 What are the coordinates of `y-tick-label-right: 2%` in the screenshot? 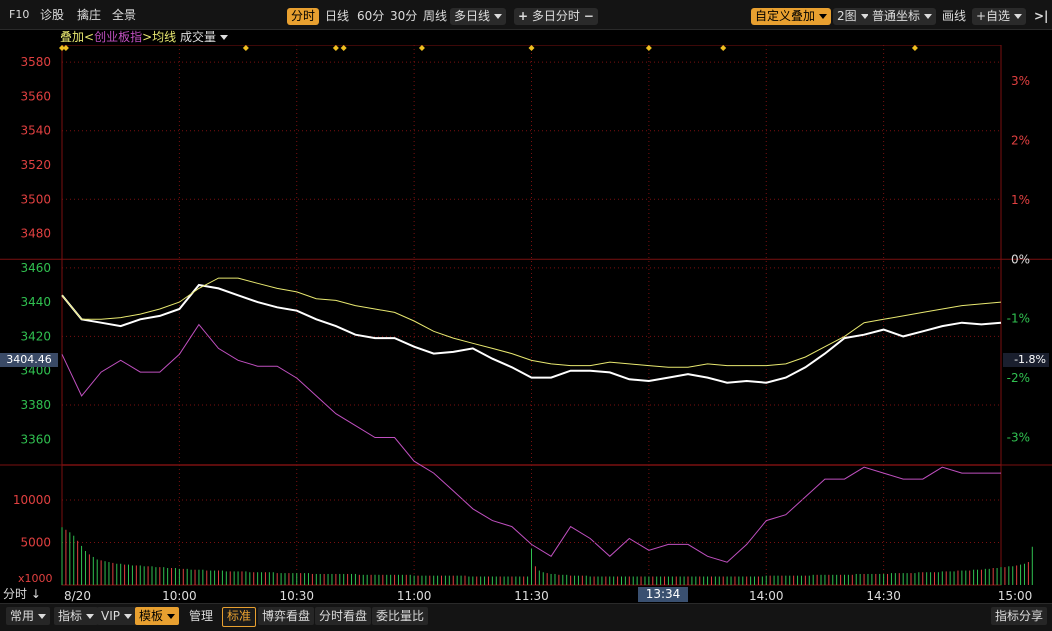 It's located at (1020, 140).